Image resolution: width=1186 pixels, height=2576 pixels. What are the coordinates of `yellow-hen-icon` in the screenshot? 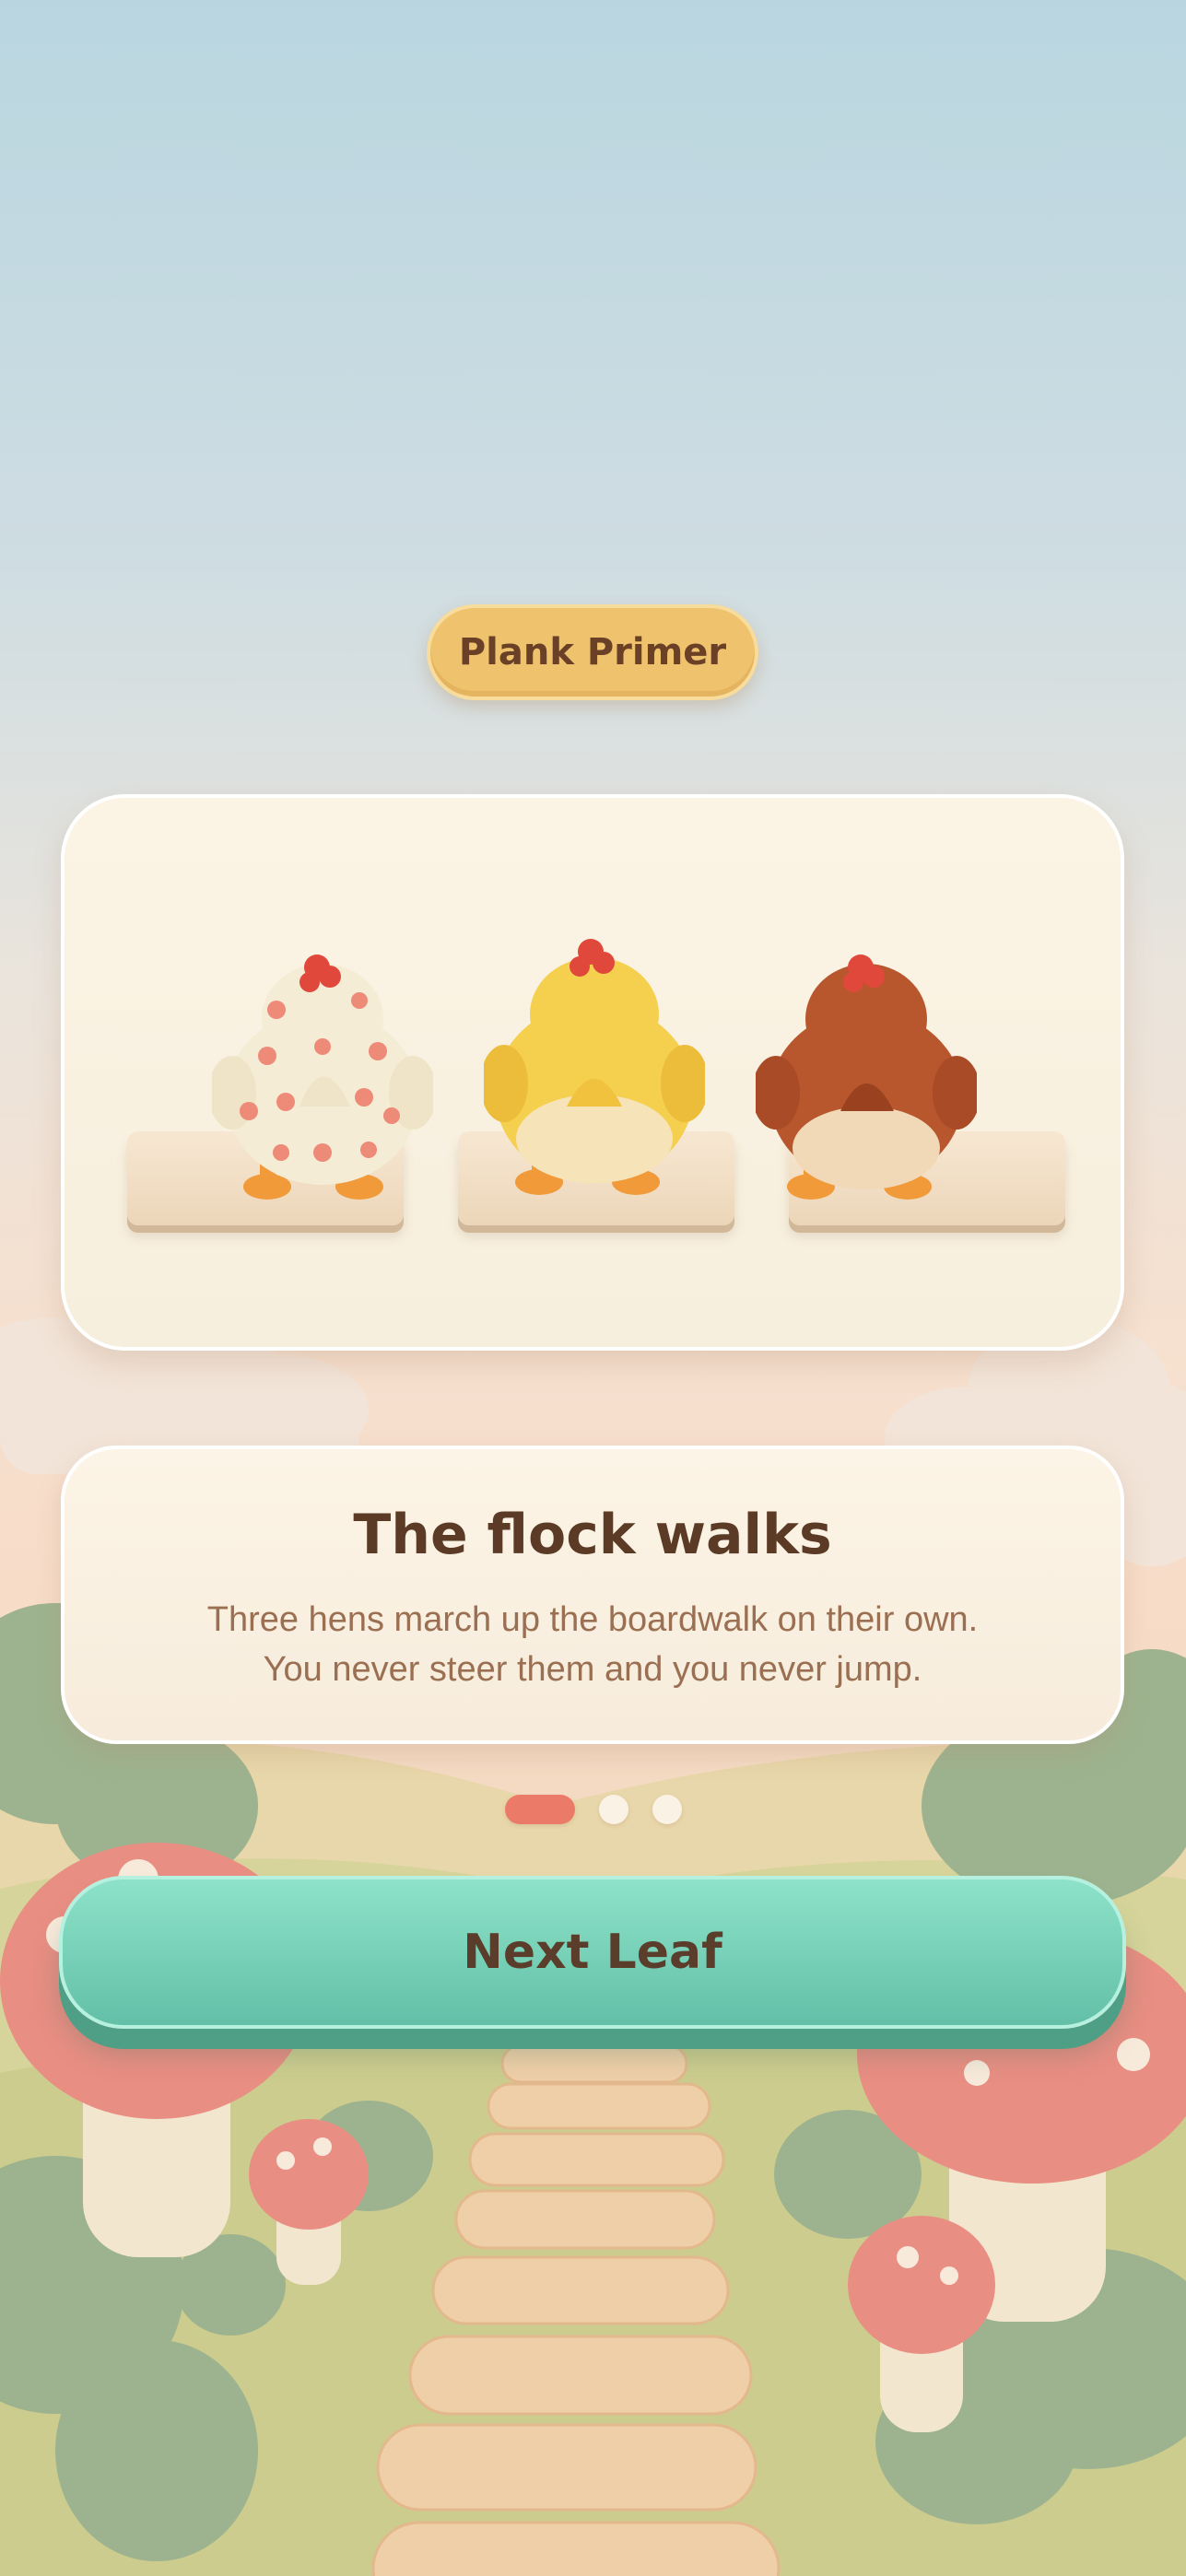 It's located at (594, 1067).